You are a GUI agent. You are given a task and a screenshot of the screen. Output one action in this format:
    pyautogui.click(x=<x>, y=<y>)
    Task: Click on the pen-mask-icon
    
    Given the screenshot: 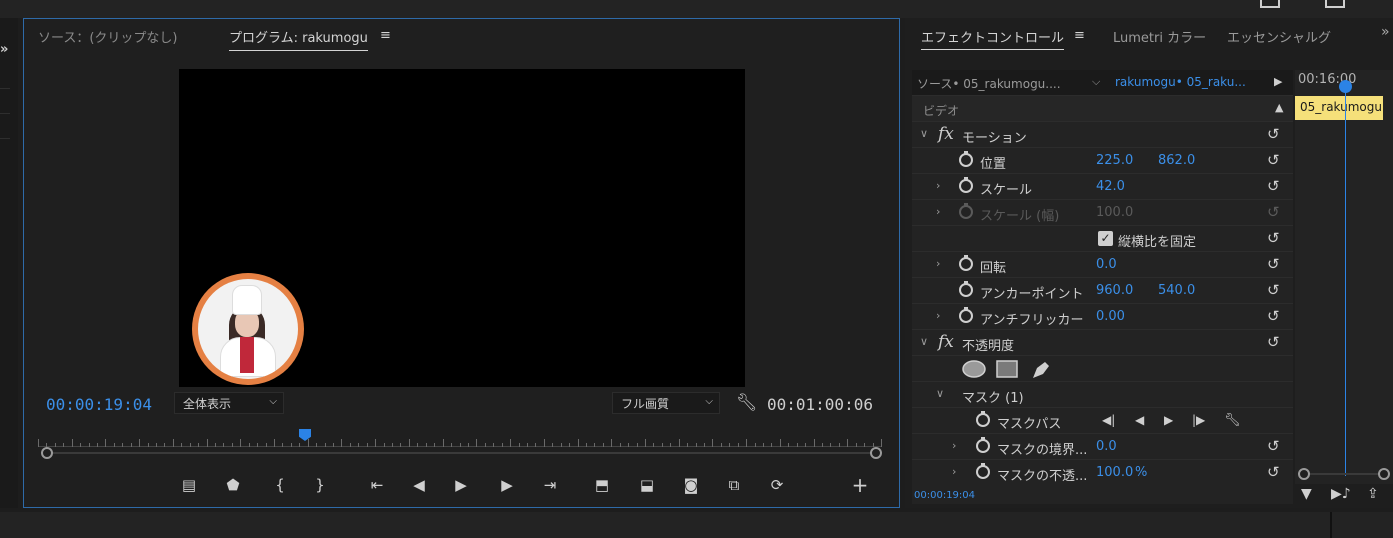 What is the action you would take?
    pyautogui.click(x=1040, y=370)
    